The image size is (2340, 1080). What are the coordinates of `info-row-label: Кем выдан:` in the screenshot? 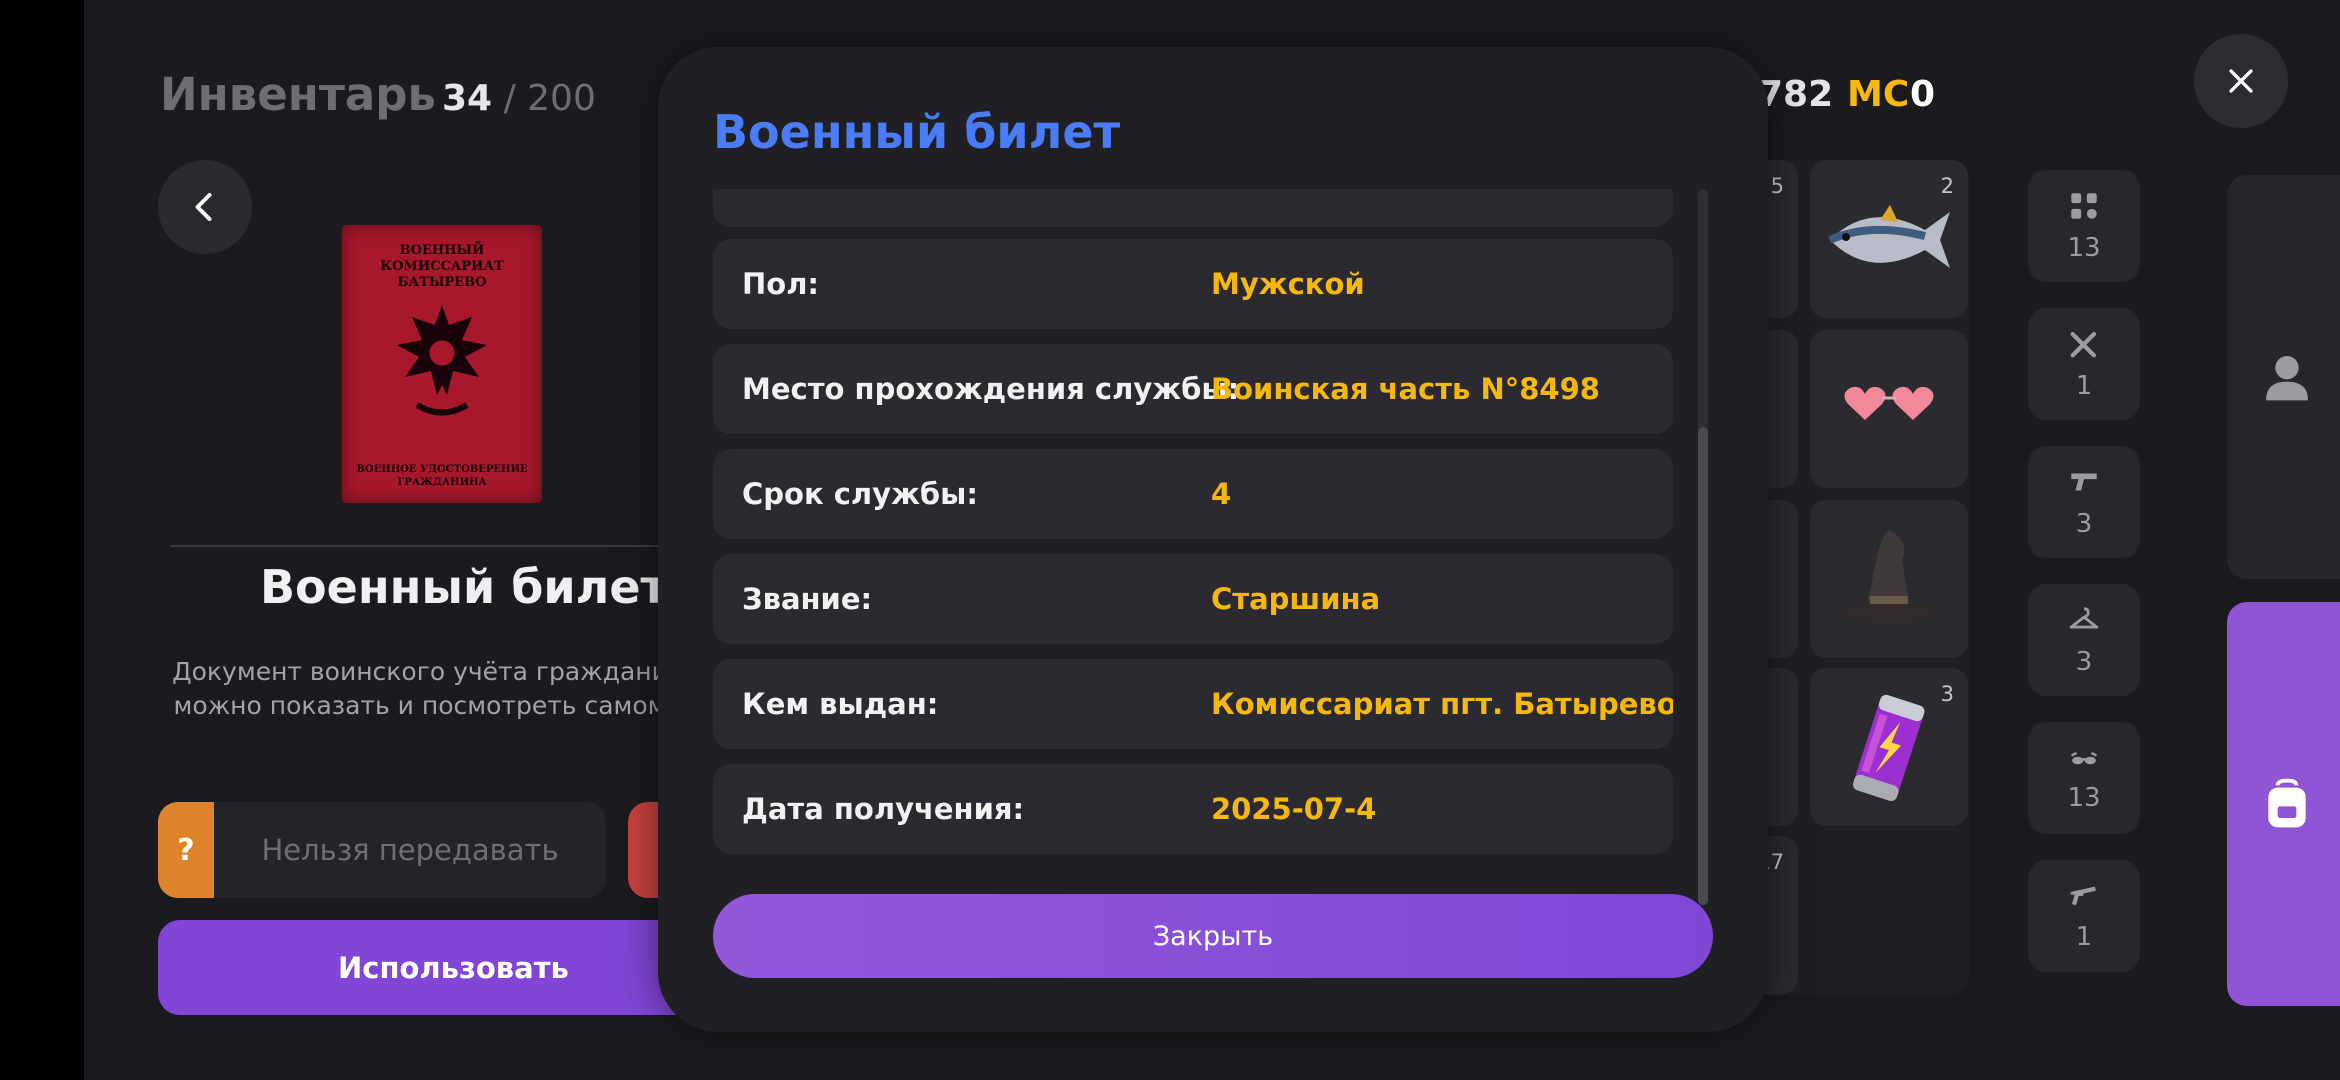 It's located at (840, 704).